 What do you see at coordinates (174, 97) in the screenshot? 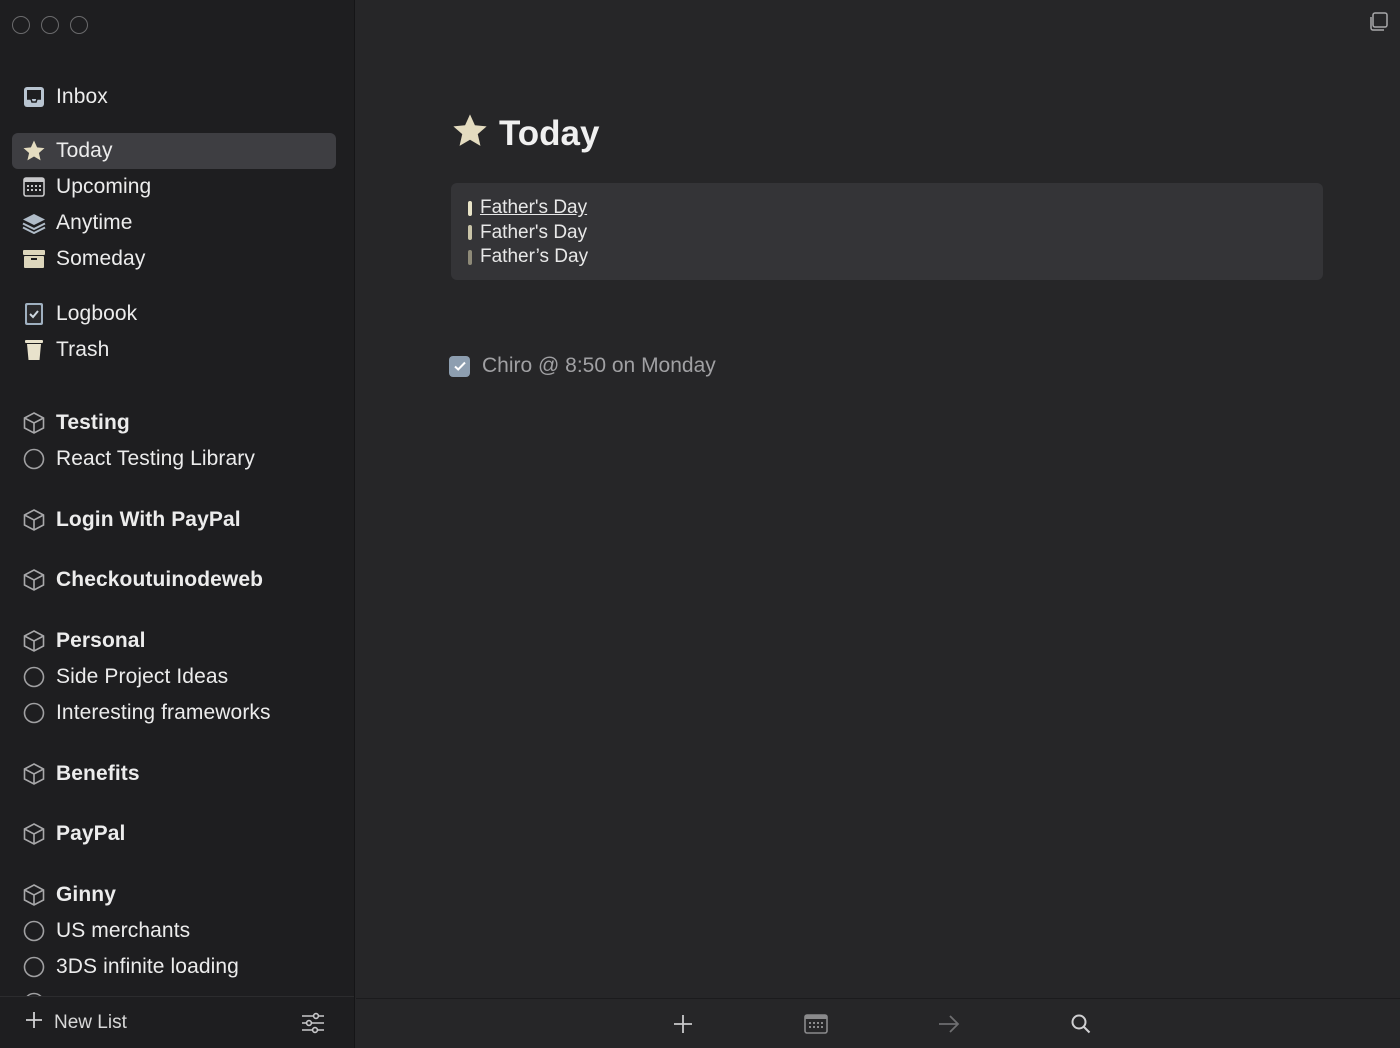
I see `sidebar-item-inbox: Inbox` at bounding box center [174, 97].